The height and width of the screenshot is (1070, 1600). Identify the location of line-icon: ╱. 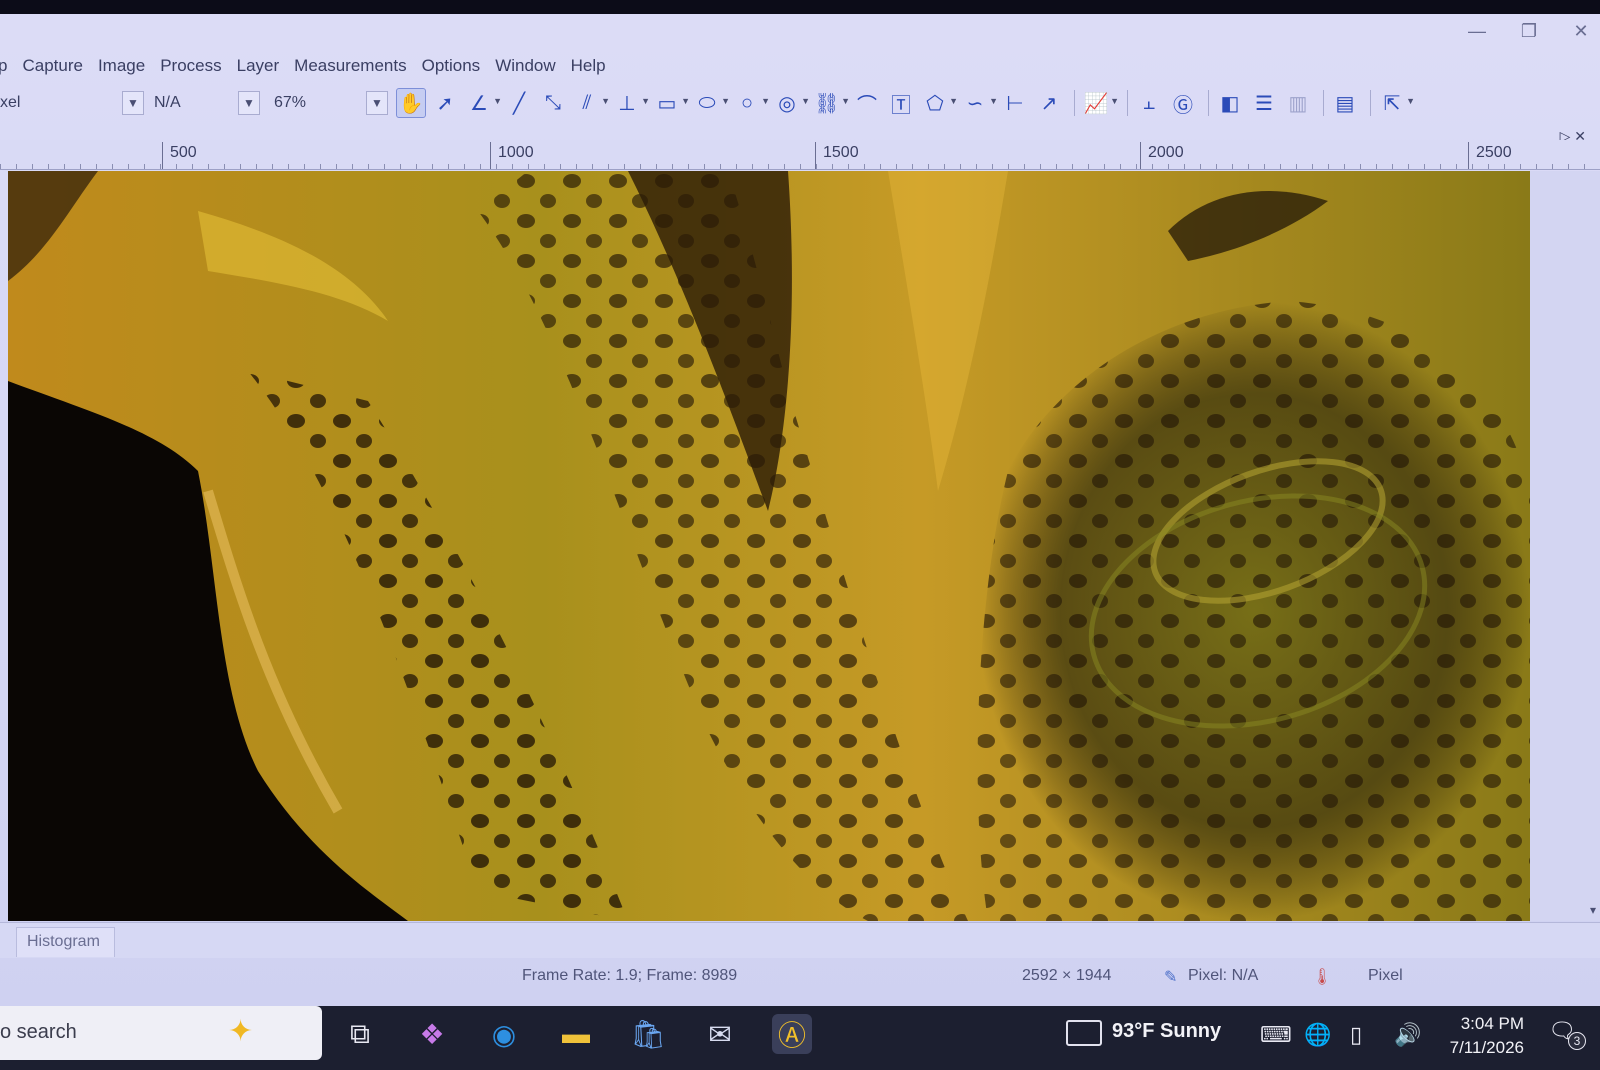
(519, 103).